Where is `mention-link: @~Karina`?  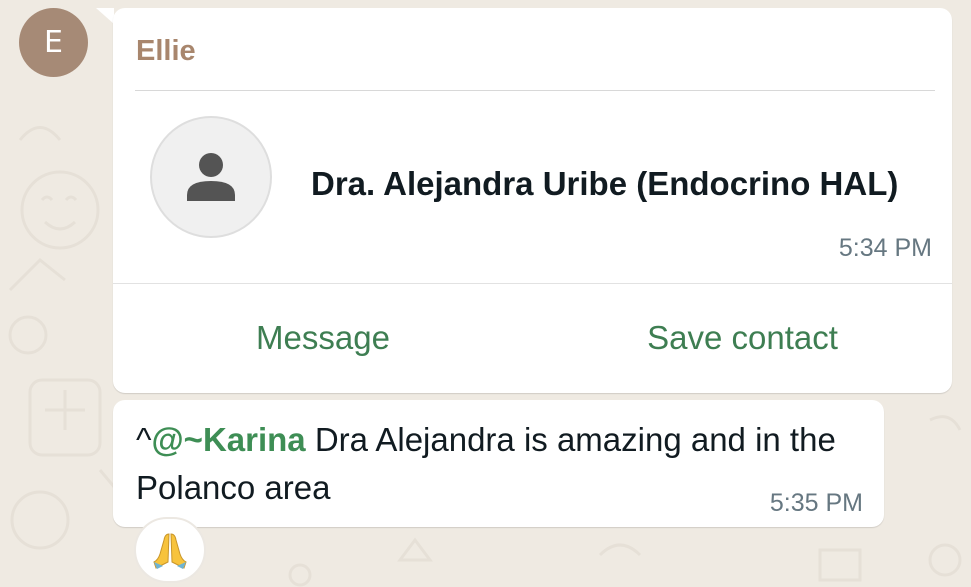 mention-link: @~Karina is located at coordinates (229, 439).